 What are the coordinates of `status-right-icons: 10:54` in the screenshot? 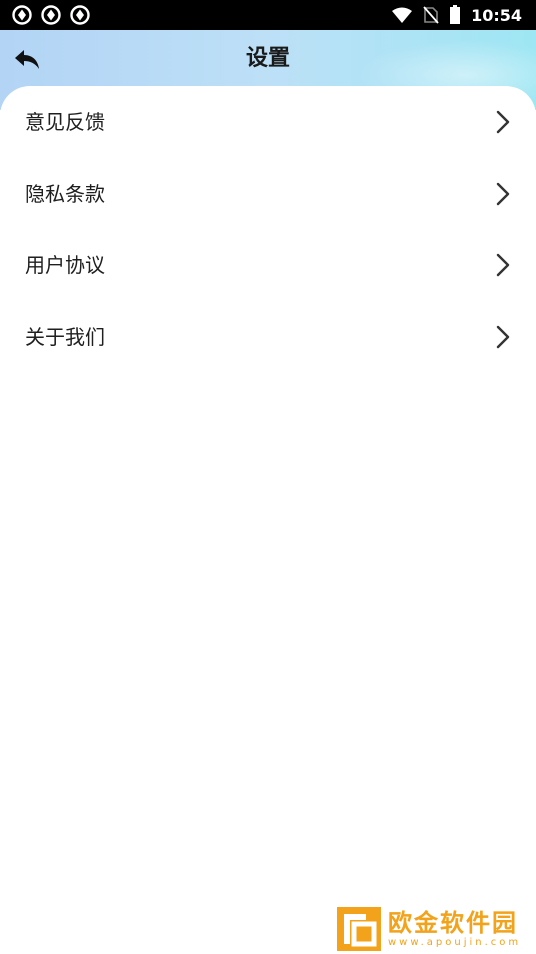 It's located at (456, 15).